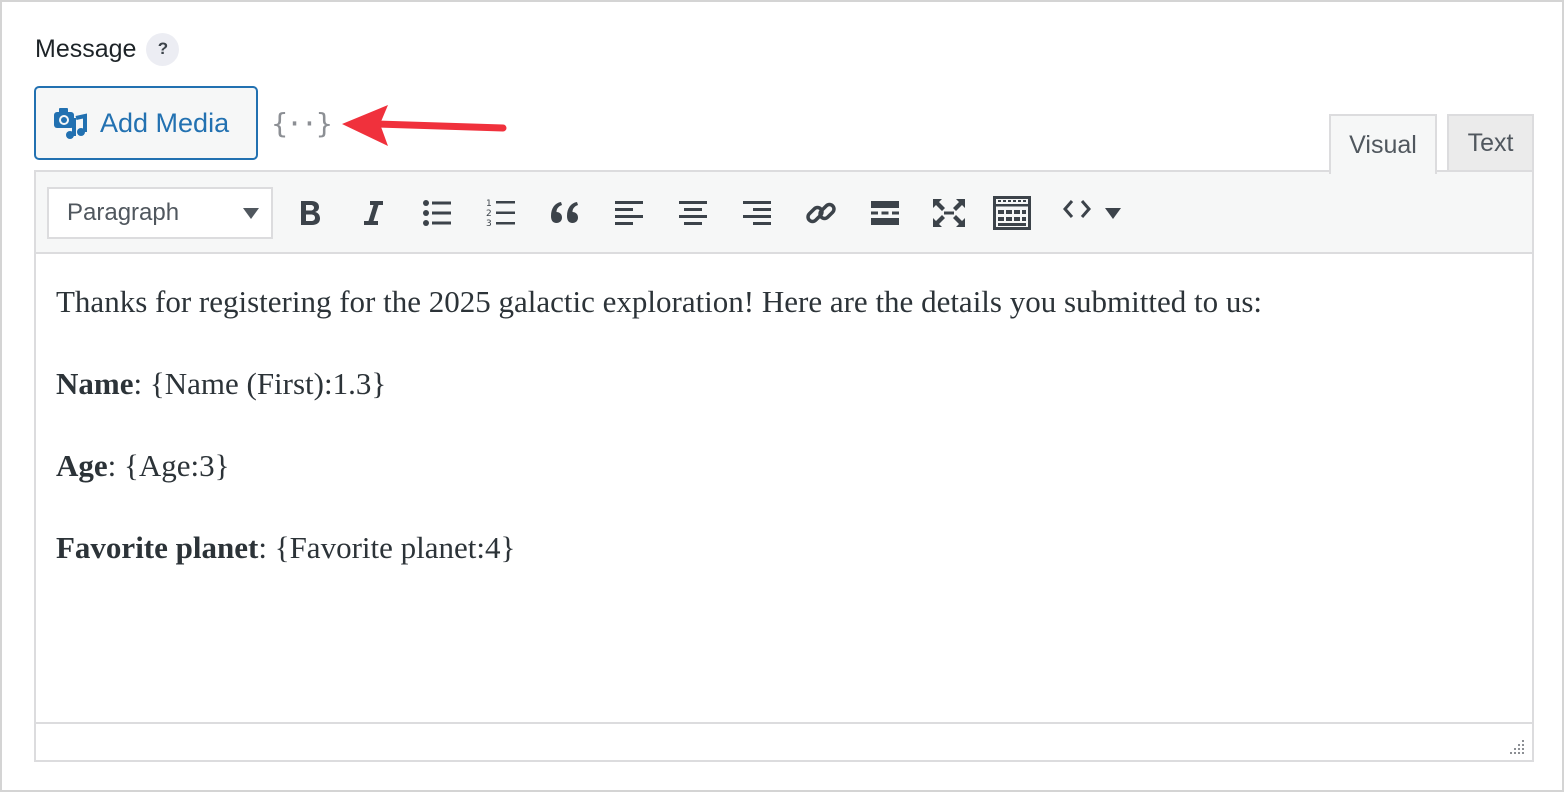  I want to click on align-center-icon, so click(693, 213).